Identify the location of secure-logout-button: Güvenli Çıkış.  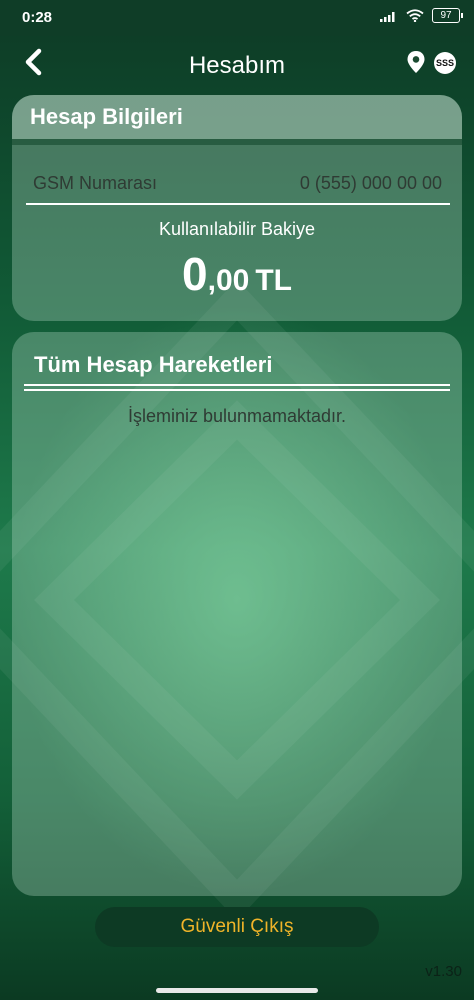
(237, 927).